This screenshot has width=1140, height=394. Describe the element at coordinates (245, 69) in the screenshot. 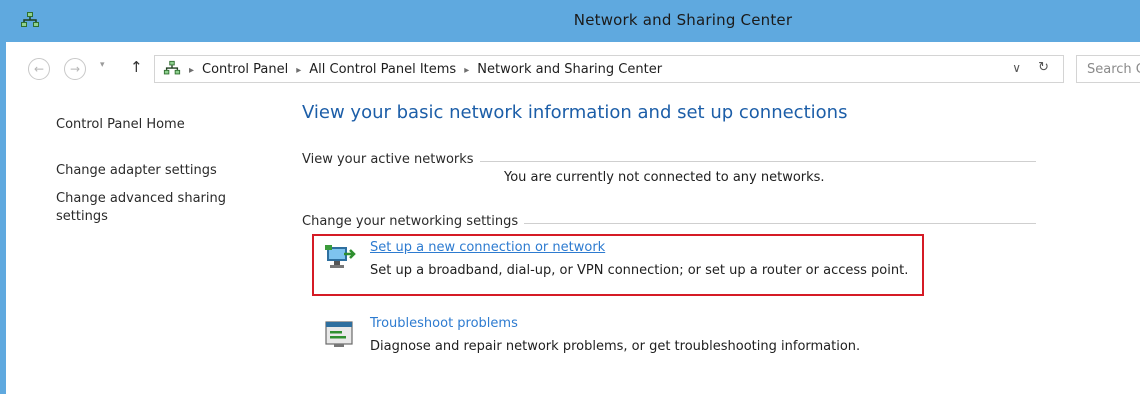

I see `breadcrumb-control-panel: Control Panel` at that location.